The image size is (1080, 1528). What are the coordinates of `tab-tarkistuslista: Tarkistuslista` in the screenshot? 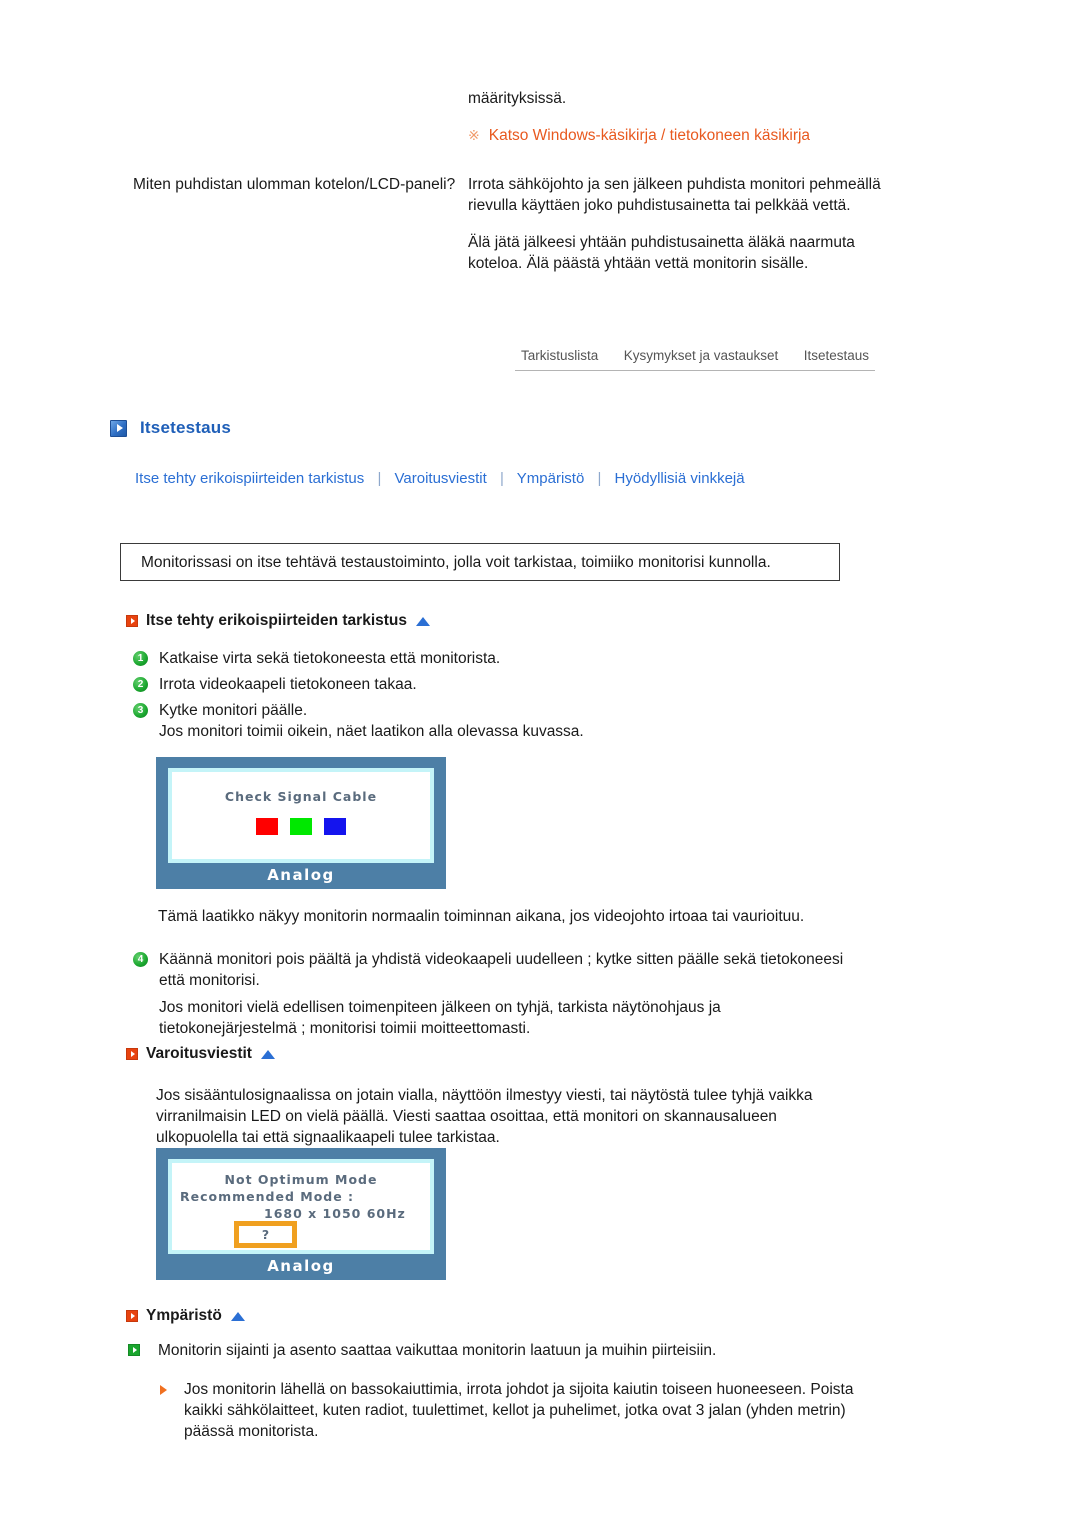 It's located at (559, 355).